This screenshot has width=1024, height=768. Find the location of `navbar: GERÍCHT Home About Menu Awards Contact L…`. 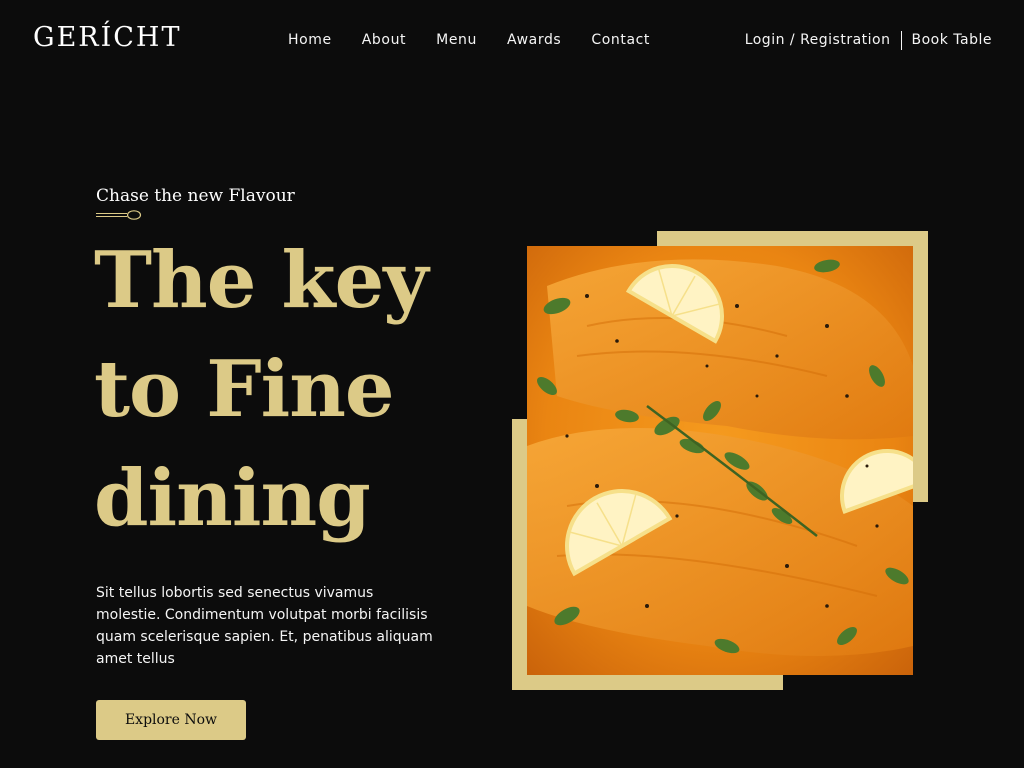

navbar: GERÍCHT Home About Menu Awards Contact L… is located at coordinates (512, 40).